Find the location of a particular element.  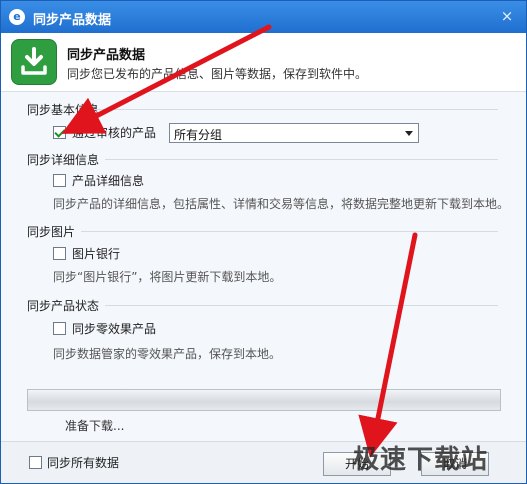

watermark-text: 极速下载站 is located at coordinates (421, 460).